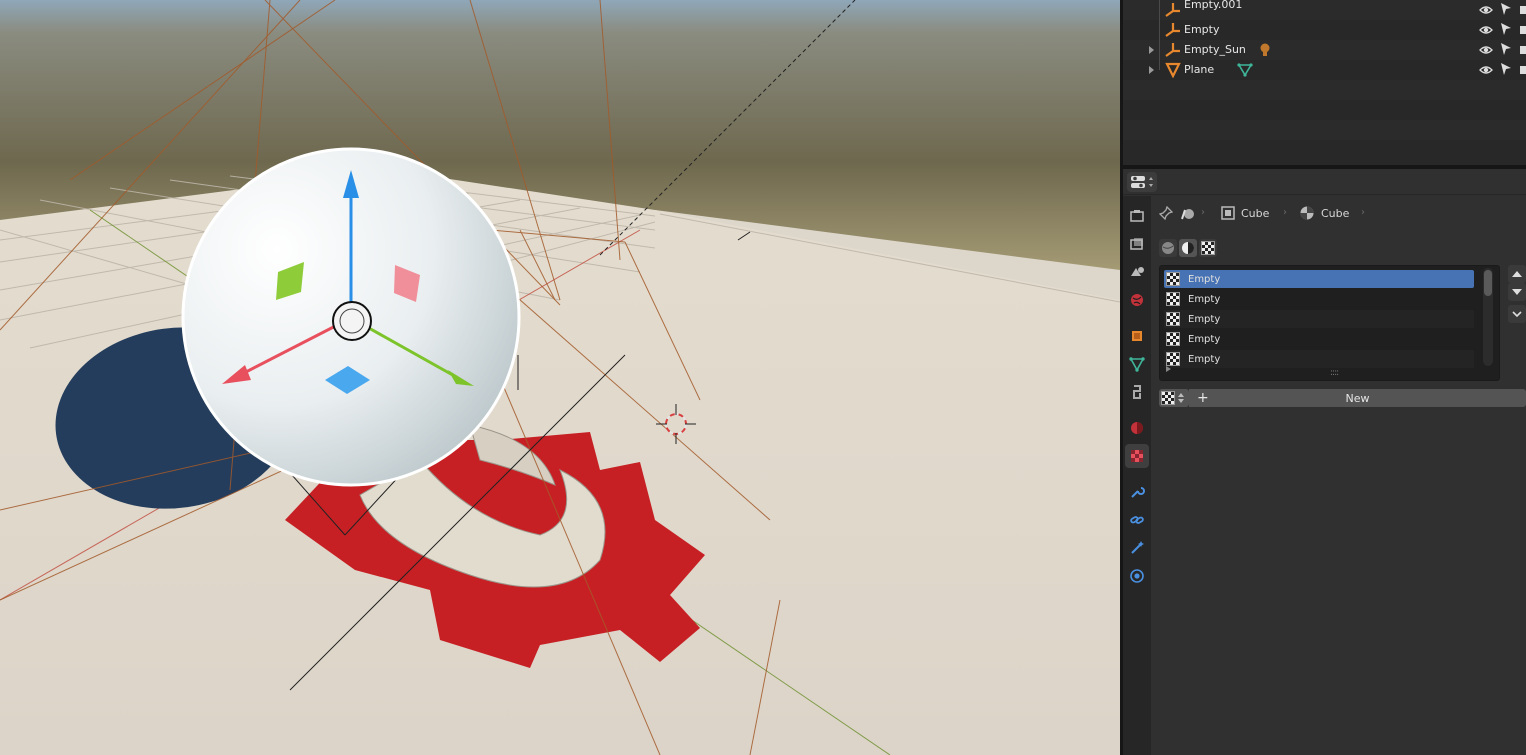  I want to click on material-icon, so click(1137, 456).